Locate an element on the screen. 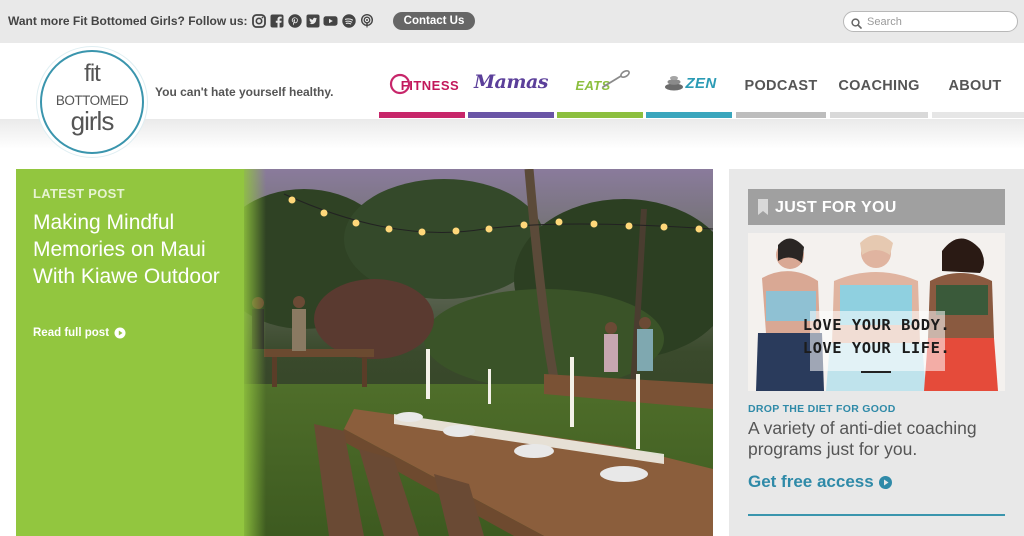 This screenshot has width=1024, height=536. promo-banner: LOVE YOUR BODY. LOVE YOUR LIFE. is located at coordinates (876, 312).